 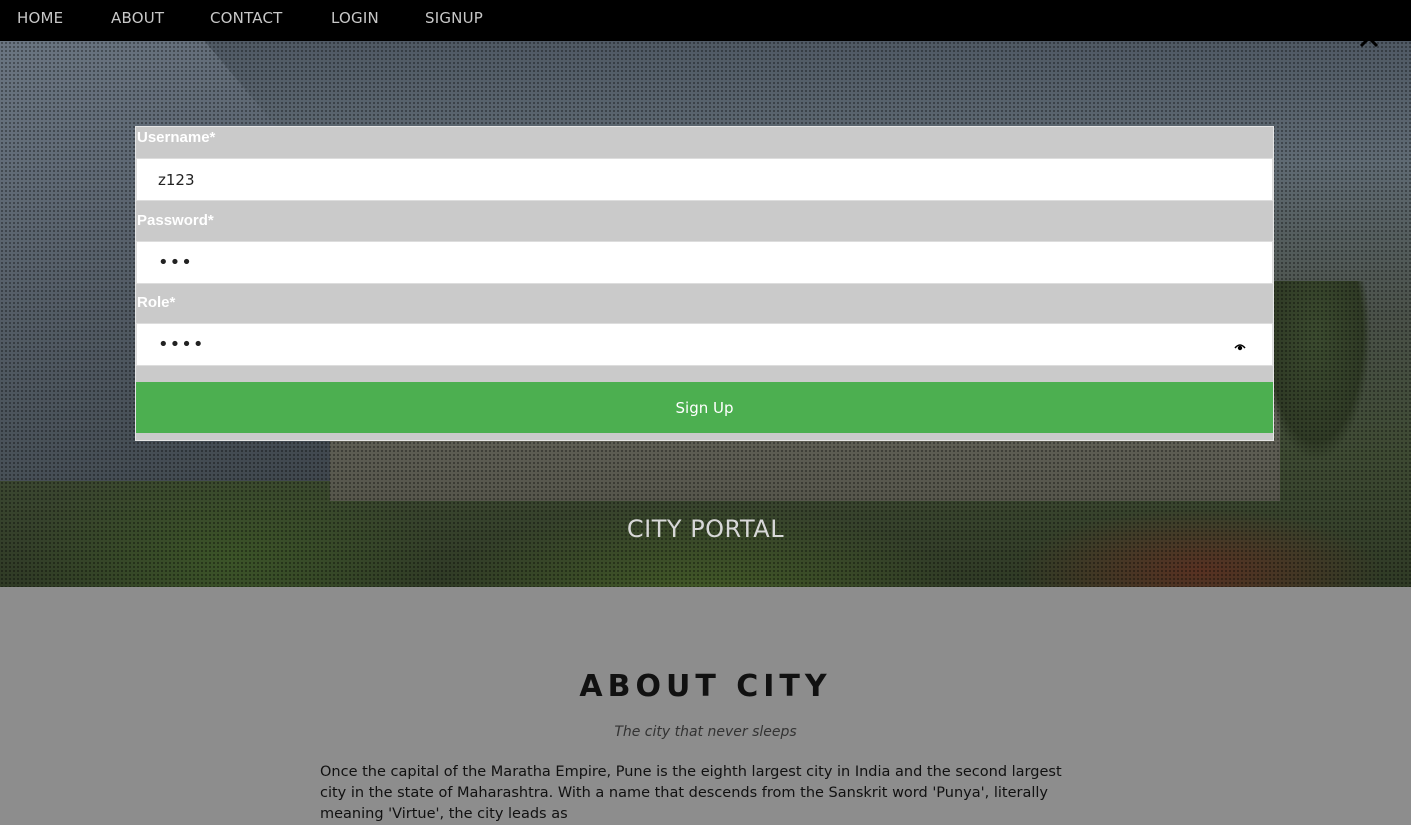 I want to click on role-value: ••••, so click(x=181, y=344).